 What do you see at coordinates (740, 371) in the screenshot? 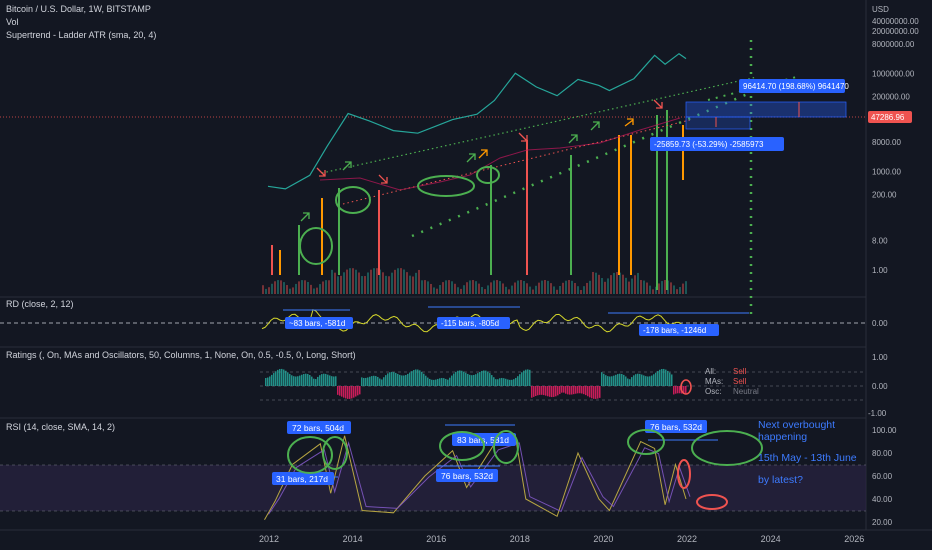
I see `ratings-all-value: Sell` at bounding box center [740, 371].